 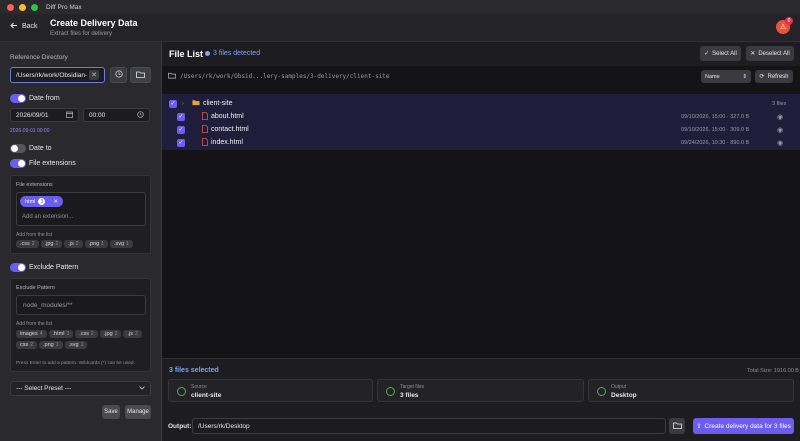 What do you see at coordinates (224, 426) in the screenshot?
I see `output-path-value: /Users/rk/Desktop` at bounding box center [224, 426].